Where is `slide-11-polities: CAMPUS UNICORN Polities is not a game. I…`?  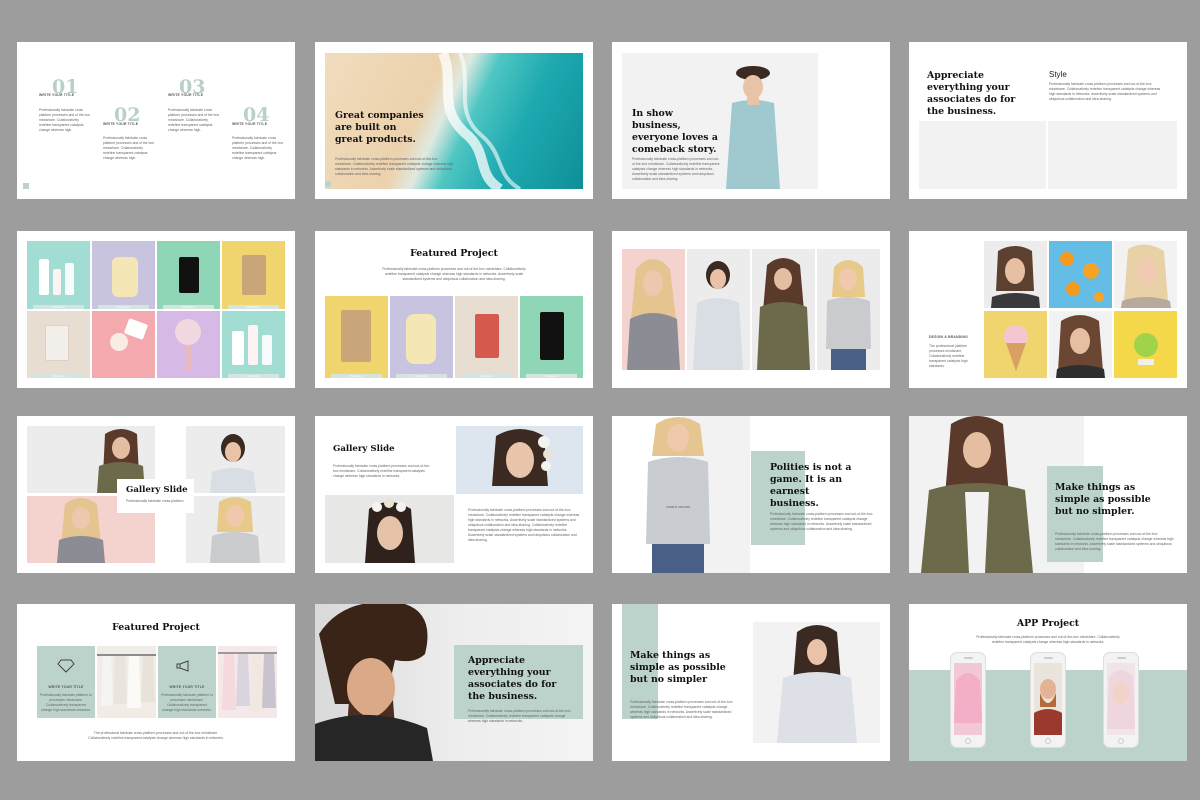
slide-11-polities: CAMPUS UNICORN Polities is not a game. I… is located at coordinates (751, 494).